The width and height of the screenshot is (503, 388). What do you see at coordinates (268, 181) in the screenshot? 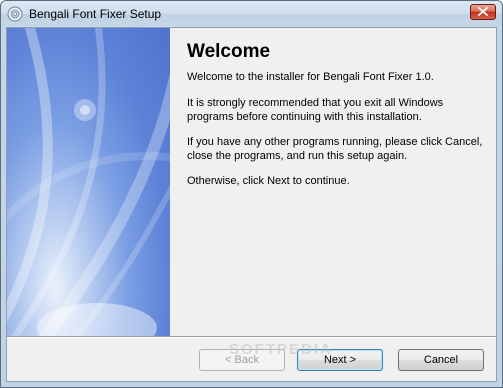
I see `continue-instructions-text: Otherwise, click Next to continue.` at bounding box center [268, 181].